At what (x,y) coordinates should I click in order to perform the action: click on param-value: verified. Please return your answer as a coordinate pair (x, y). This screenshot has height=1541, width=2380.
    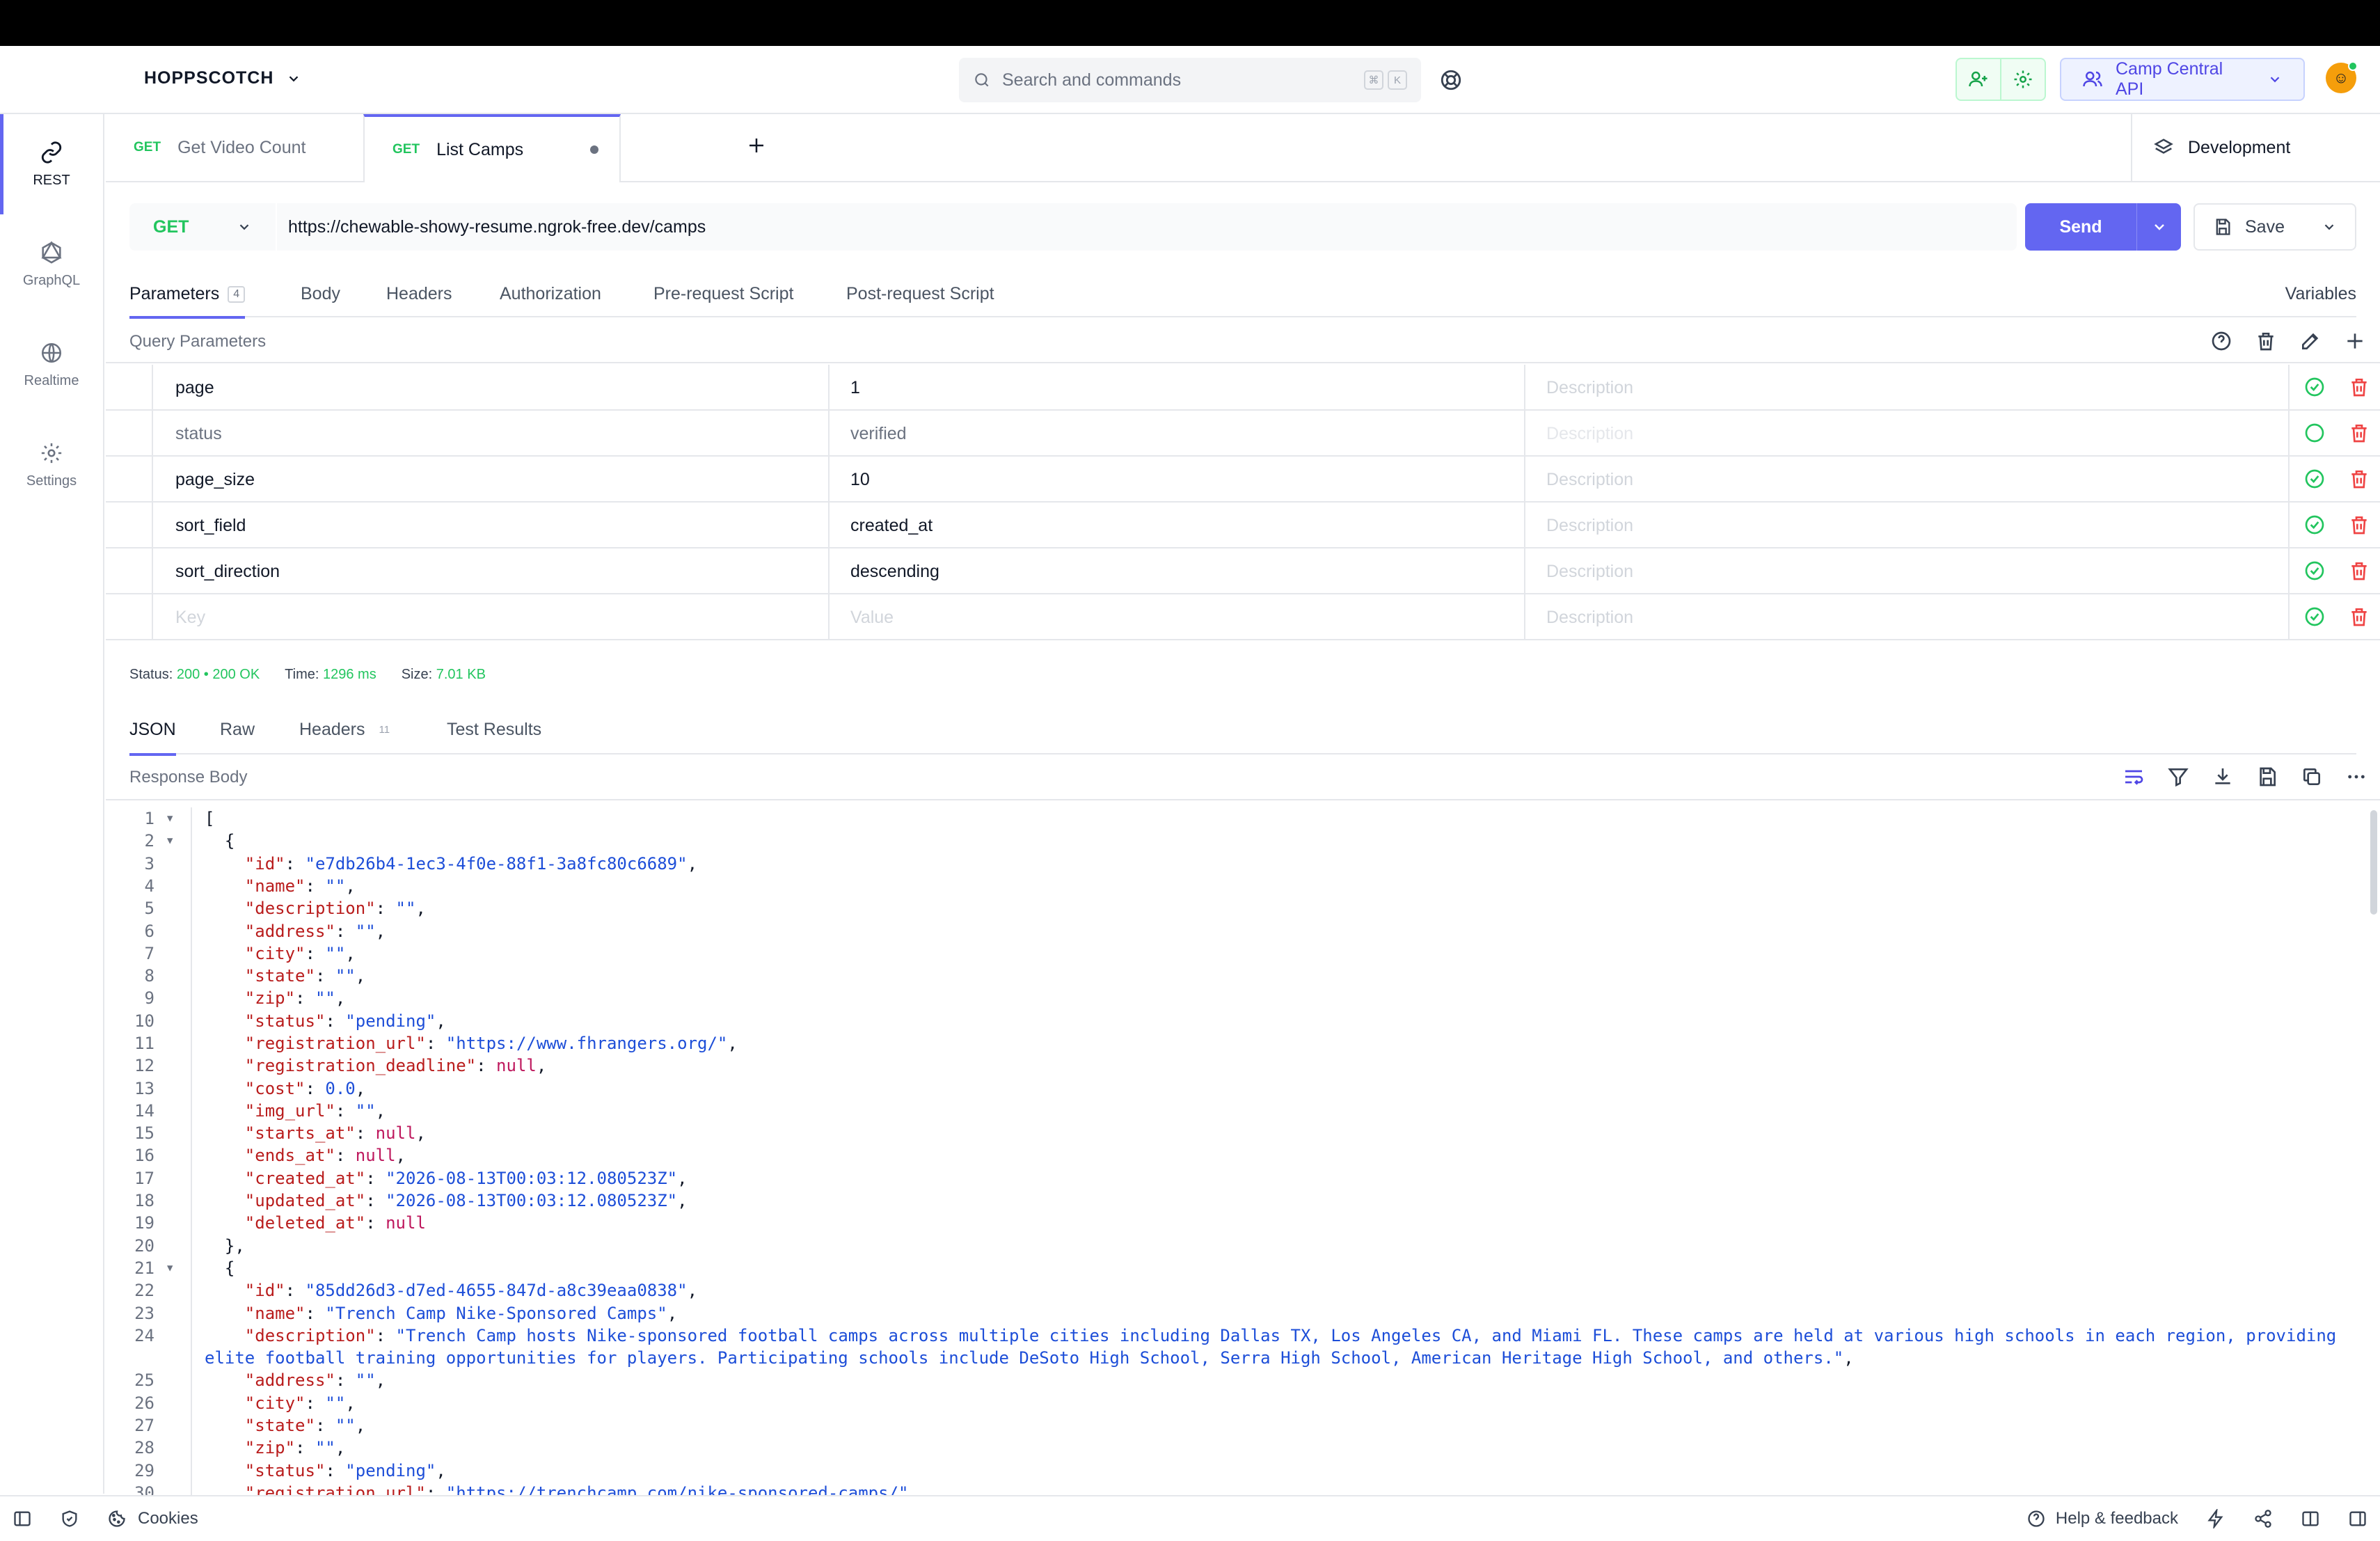
    Looking at the image, I should click on (879, 434).